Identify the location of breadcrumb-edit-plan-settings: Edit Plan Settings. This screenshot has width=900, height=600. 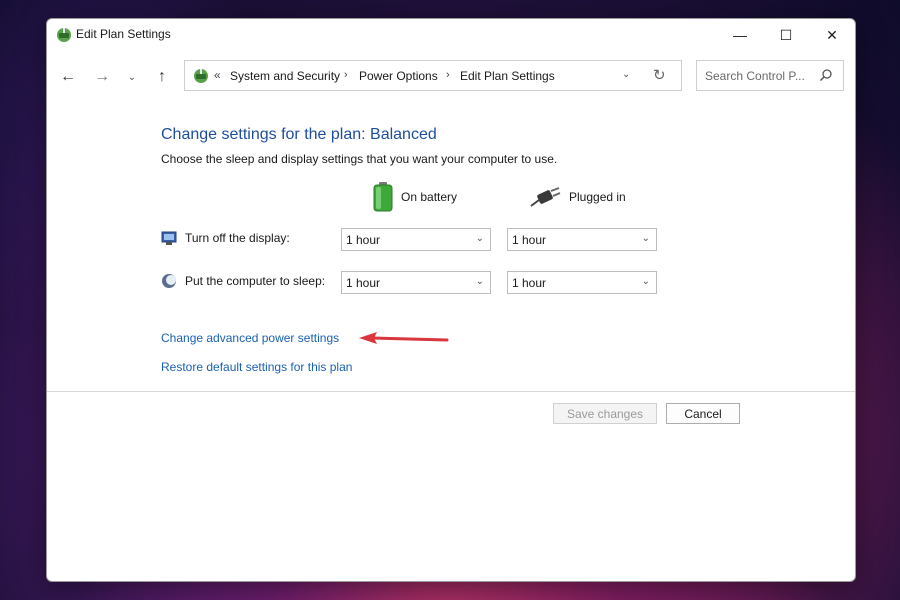
(507, 76).